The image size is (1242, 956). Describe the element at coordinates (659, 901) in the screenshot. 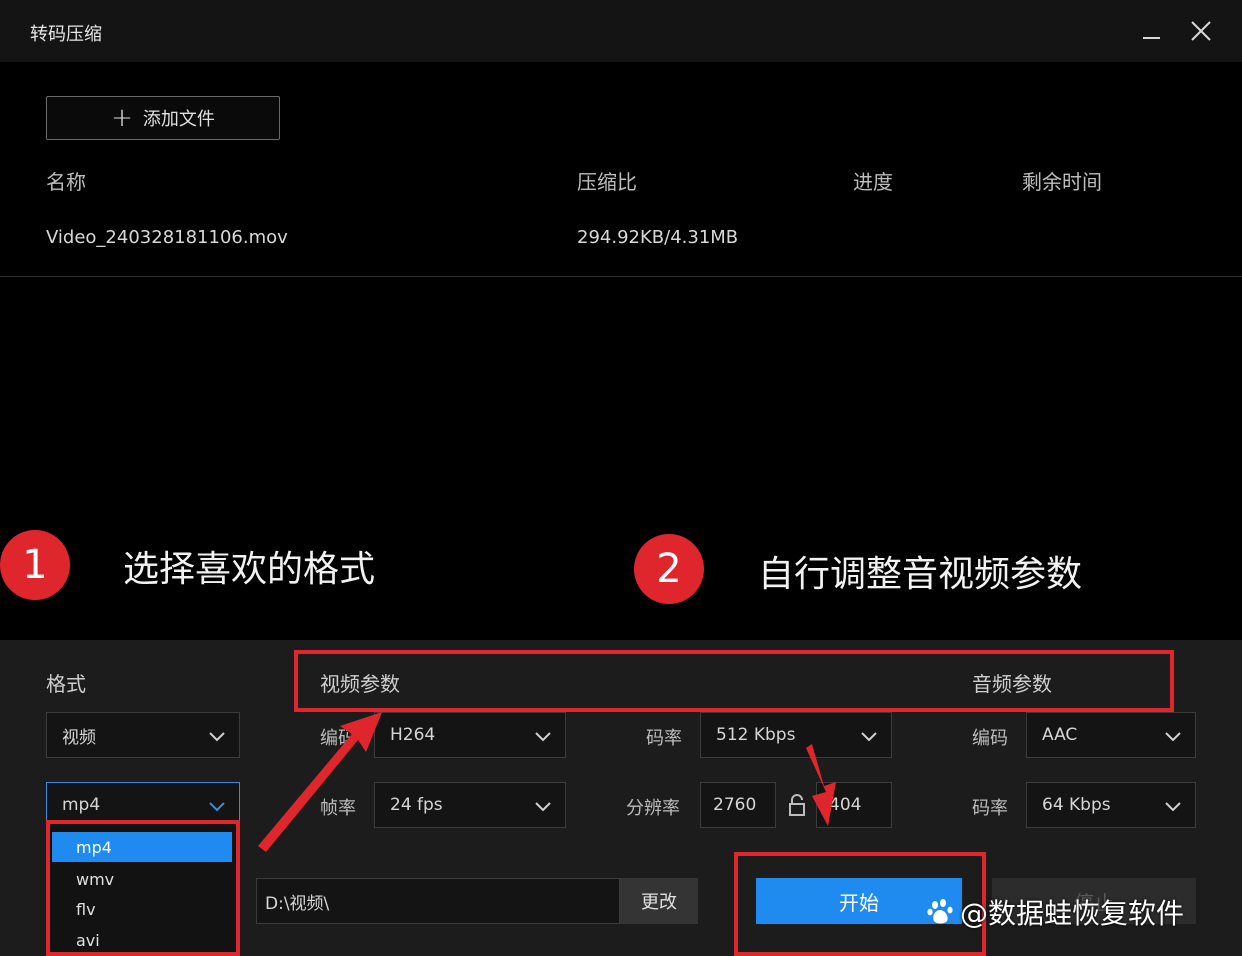

I see `change-path-button: 更改` at that location.